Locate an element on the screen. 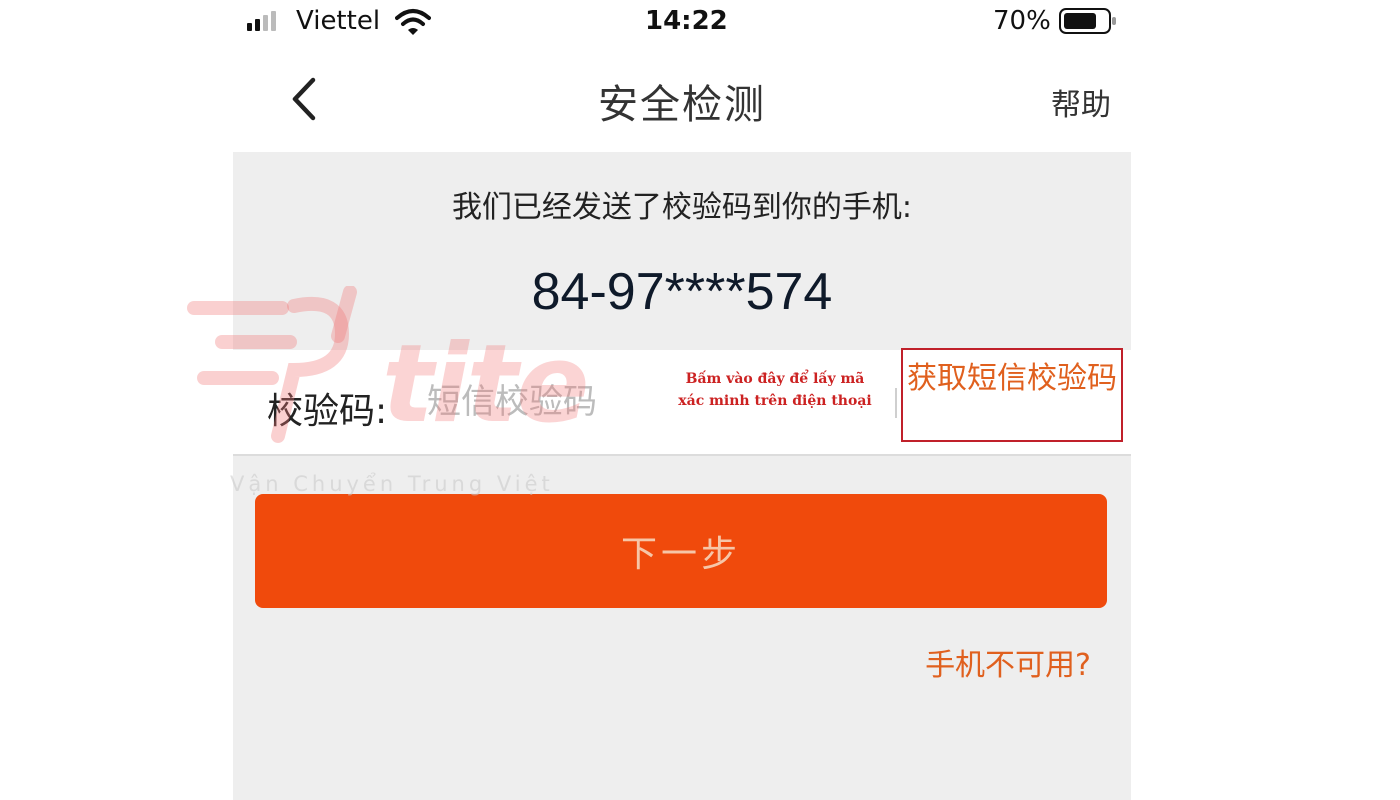 The width and height of the screenshot is (1400, 800). code-input is located at coordinates (552, 402).